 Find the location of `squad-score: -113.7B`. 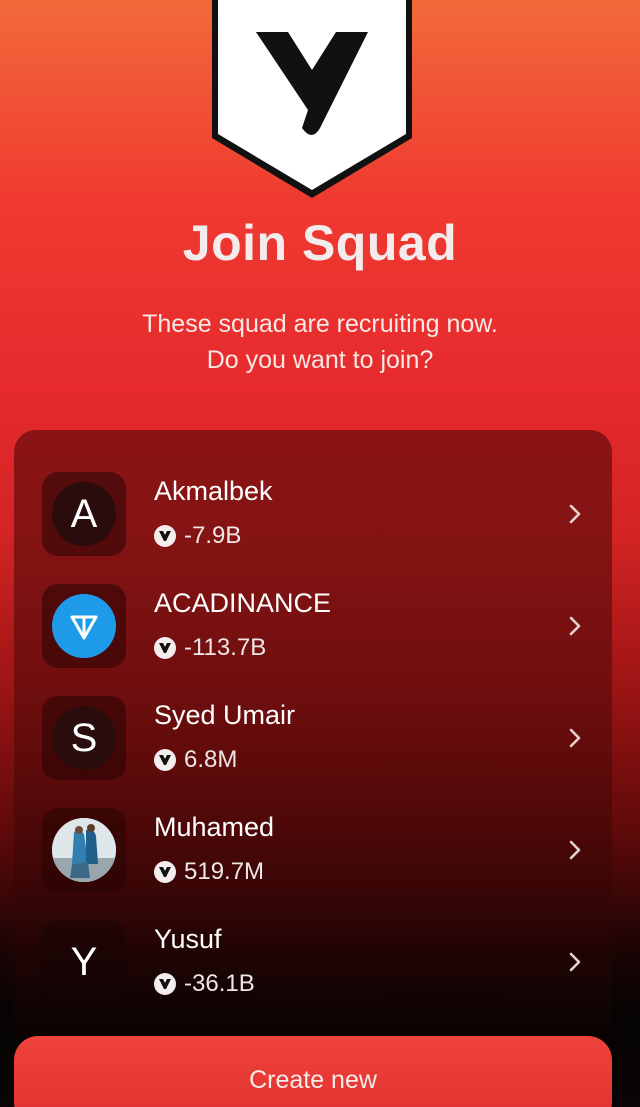

squad-score: -113.7B is located at coordinates (210, 648).